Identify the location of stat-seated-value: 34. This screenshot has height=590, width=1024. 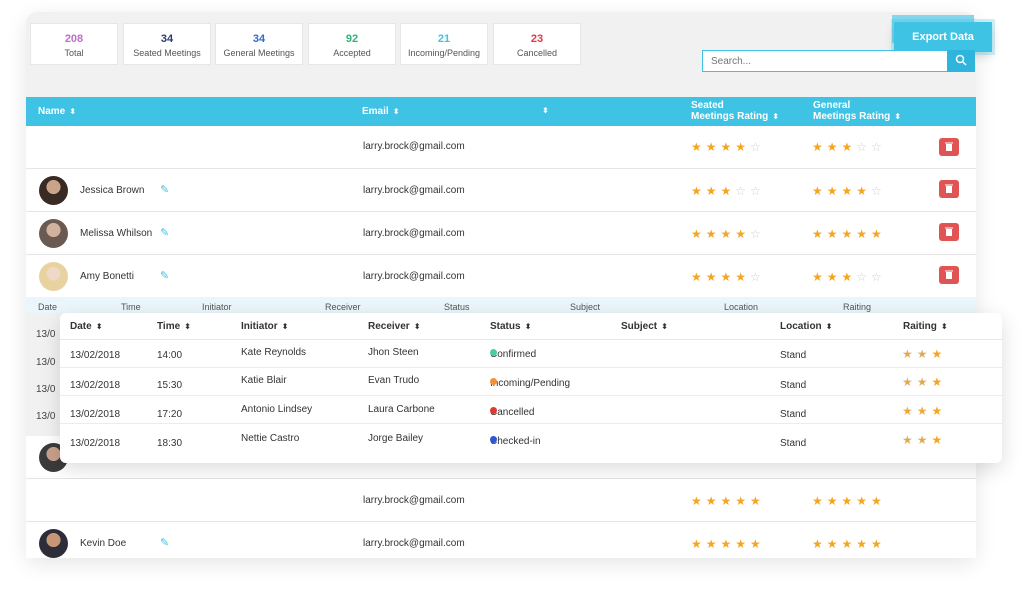
(167, 39).